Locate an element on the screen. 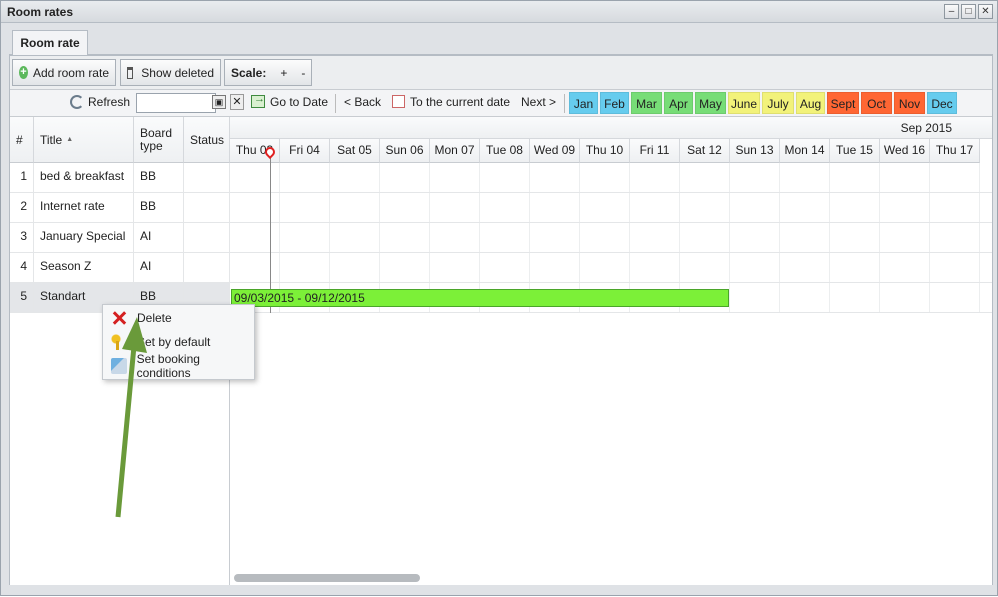 The image size is (998, 597). arrow-head is located at coordinates (134, 335).